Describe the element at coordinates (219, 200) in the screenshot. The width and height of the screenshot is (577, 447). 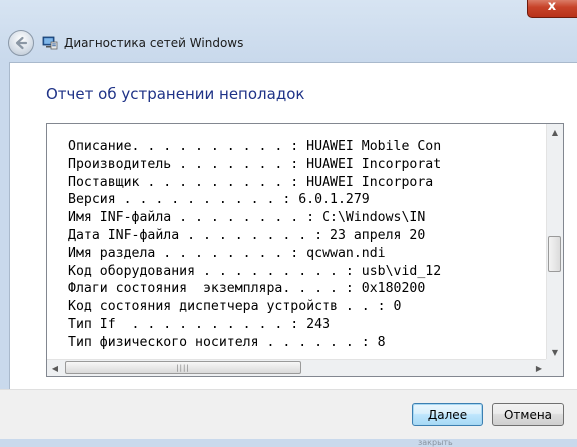
I see `report-line: Версия . . . . . . . . . . : 6.0.1.279` at that location.